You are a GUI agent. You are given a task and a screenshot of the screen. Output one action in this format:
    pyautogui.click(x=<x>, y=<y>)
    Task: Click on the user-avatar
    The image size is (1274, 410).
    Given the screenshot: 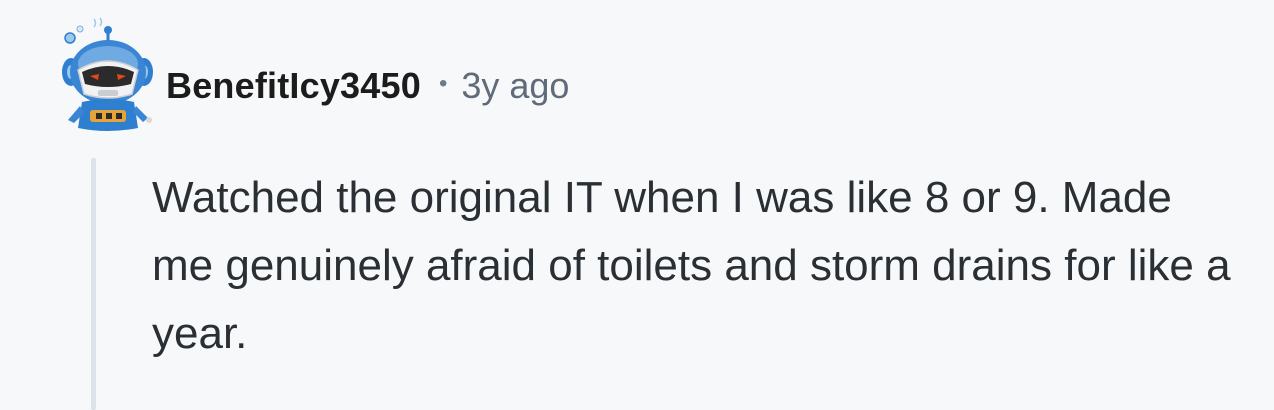 What is the action you would take?
    pyautogui.click(x=107, y=75)
    